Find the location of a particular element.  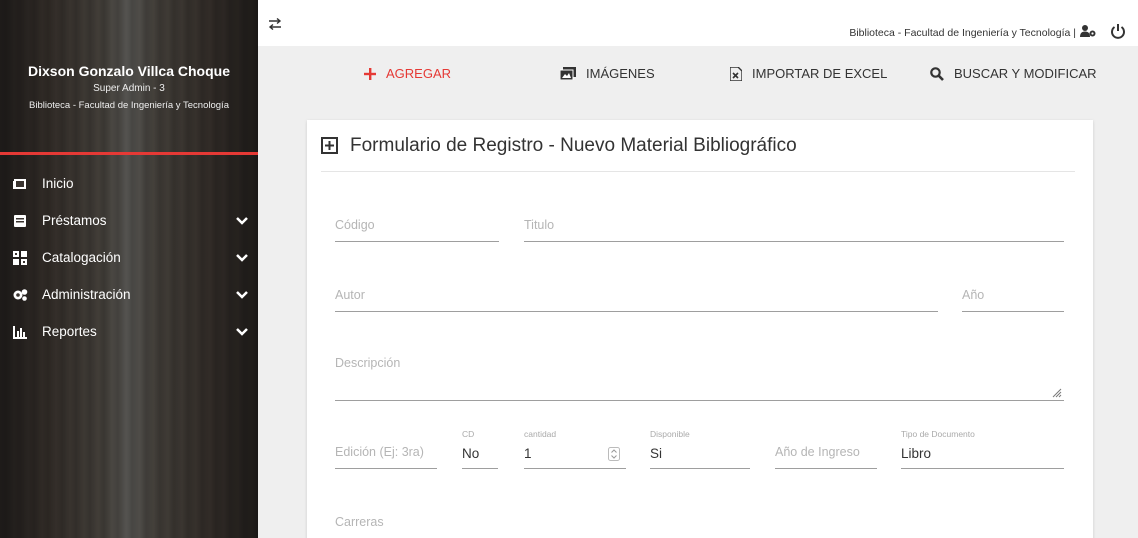

disponible-select: Disponible Si is located at coordinates (700, 449).